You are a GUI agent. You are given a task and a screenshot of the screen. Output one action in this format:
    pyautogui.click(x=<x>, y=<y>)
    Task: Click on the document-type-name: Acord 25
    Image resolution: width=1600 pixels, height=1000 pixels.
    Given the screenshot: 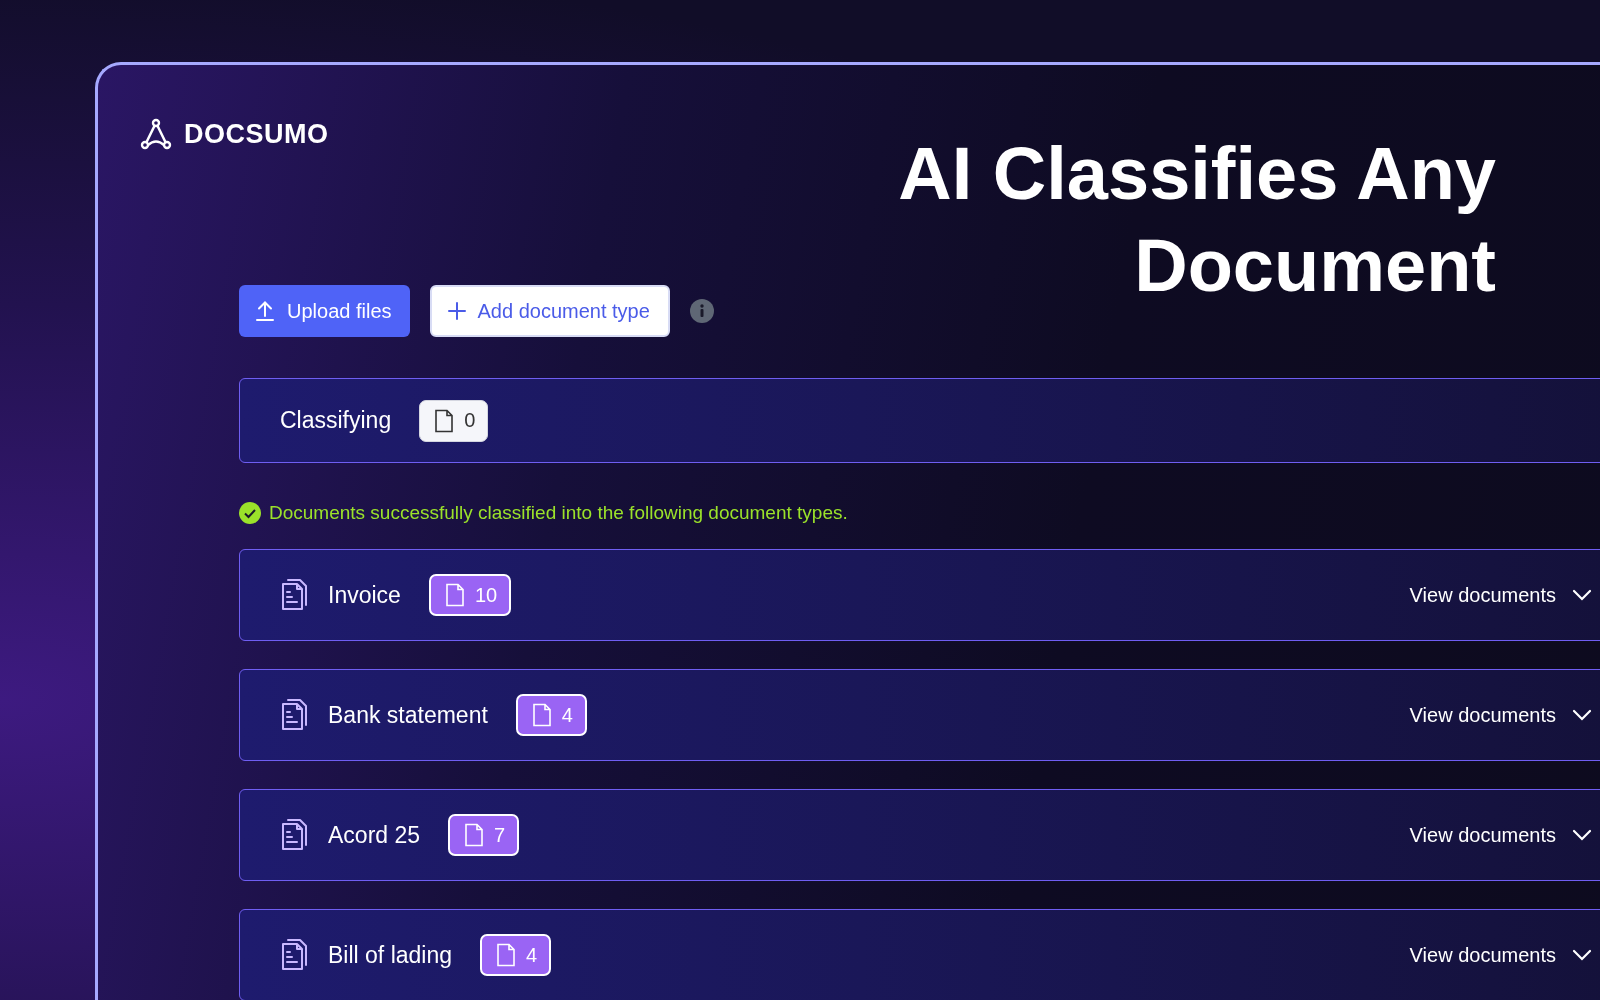 What is the action you would take?
    pyautogui.click(x=374, y=835)
    